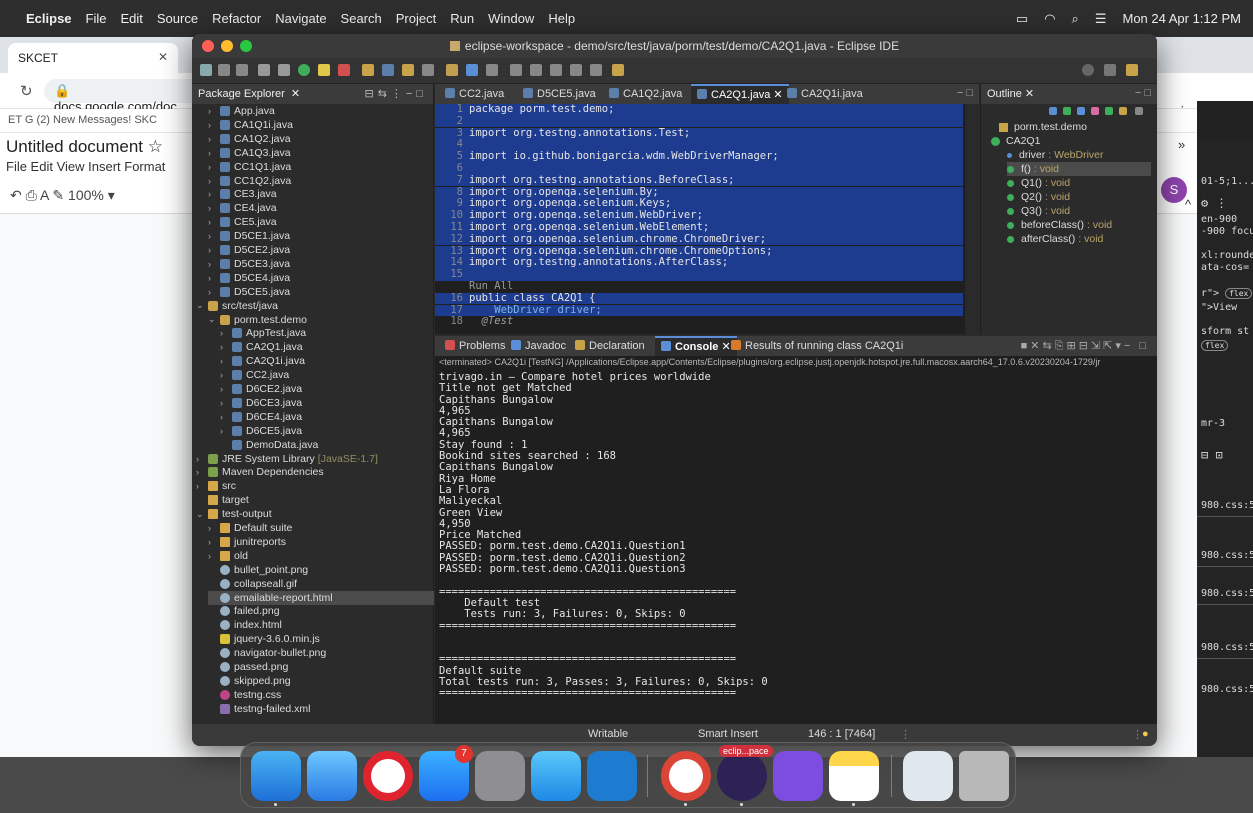  Describe the element at coordinates (1071, 141) in the screenshot. I see `outline-item: CA2Q1` at that location.